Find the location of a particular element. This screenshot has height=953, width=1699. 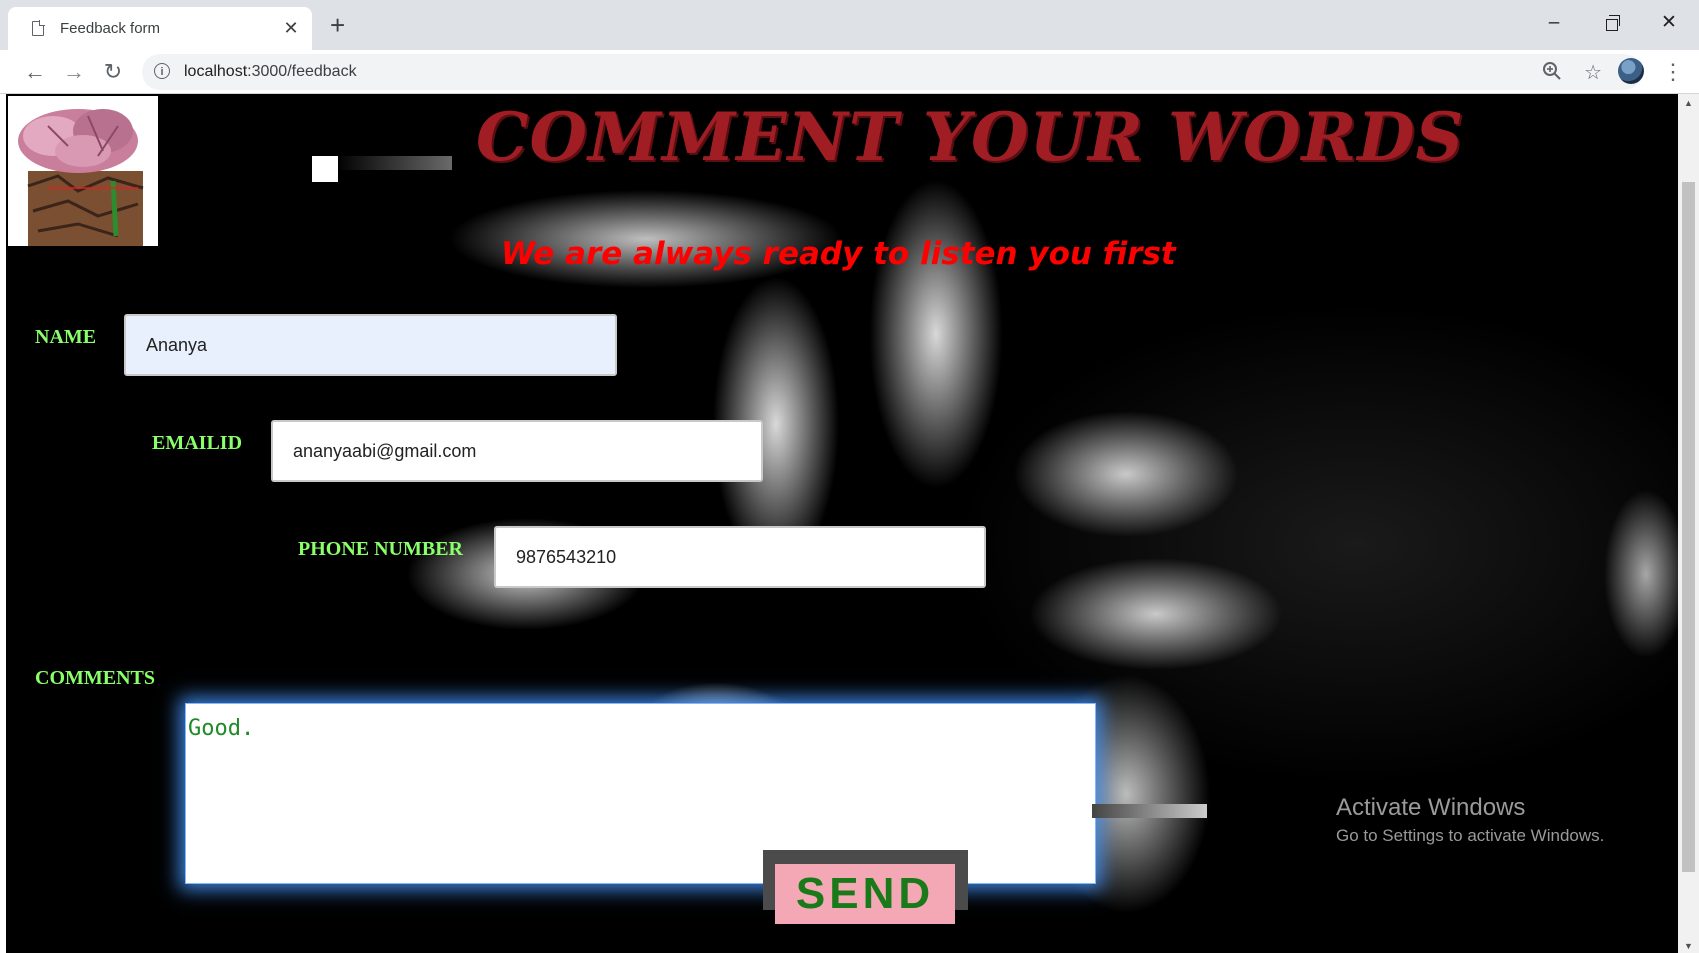

comments-label: COMMENTS is located at coordinates (95, 678).